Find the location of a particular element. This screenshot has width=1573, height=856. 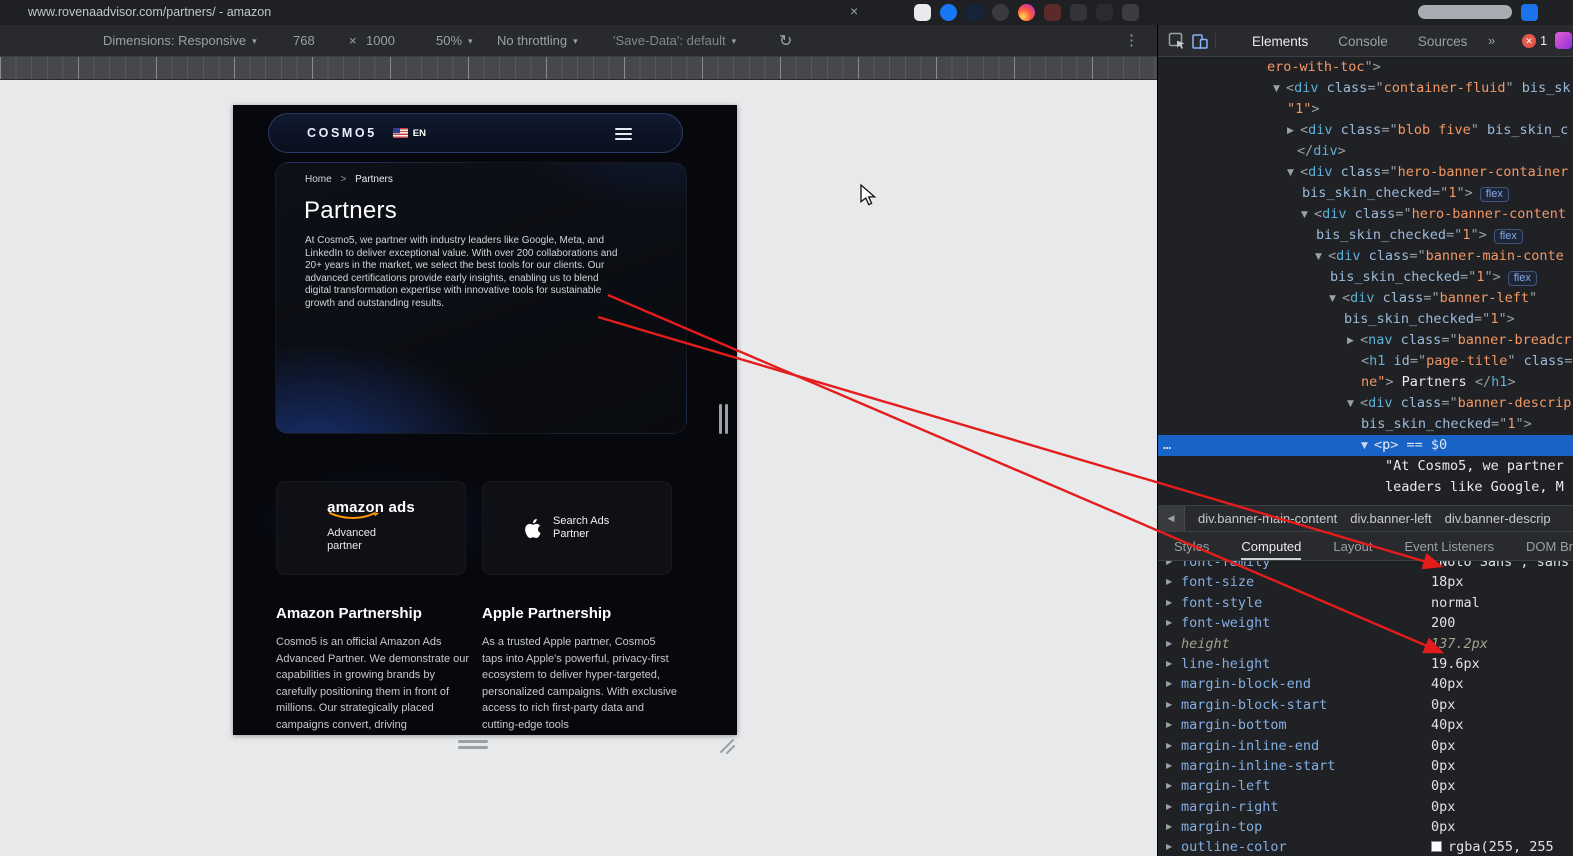

dom-tree-line: <h1 id="page-title" class= is located at coordinates (1365, 361).